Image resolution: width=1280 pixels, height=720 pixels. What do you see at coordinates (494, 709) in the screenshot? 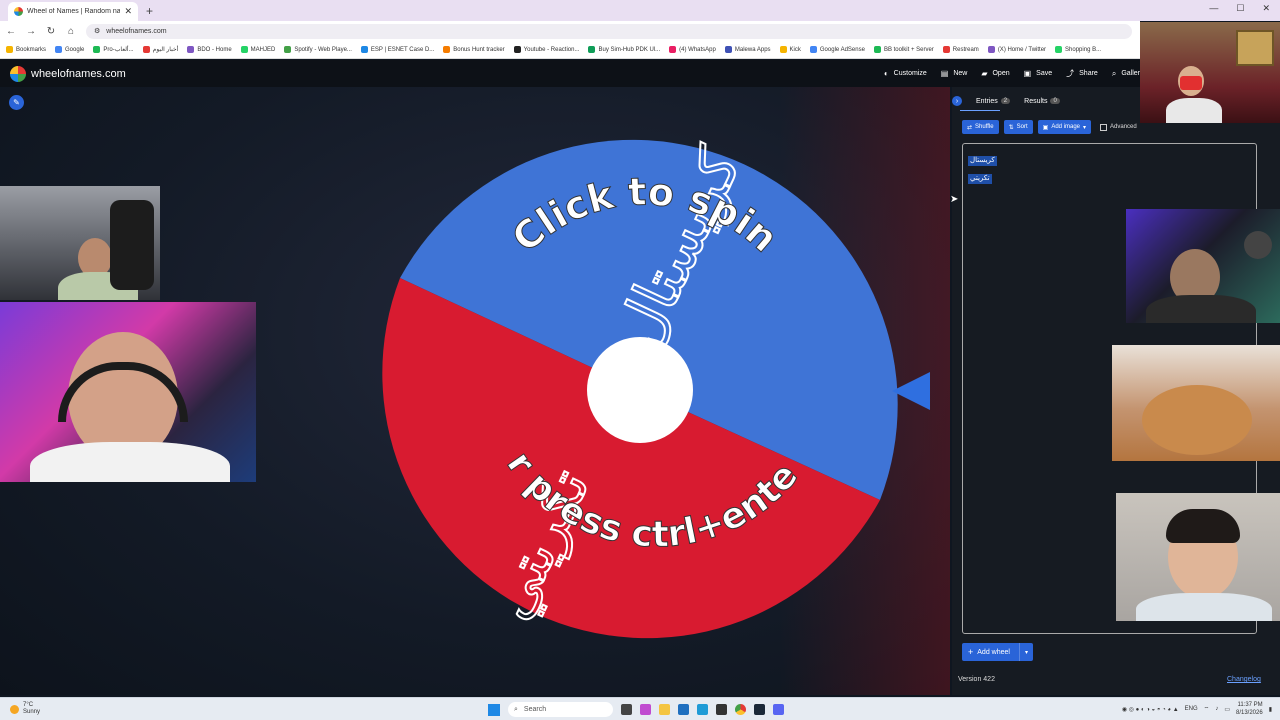
I see `windows-start-icon` at bounding box center [494, 709].